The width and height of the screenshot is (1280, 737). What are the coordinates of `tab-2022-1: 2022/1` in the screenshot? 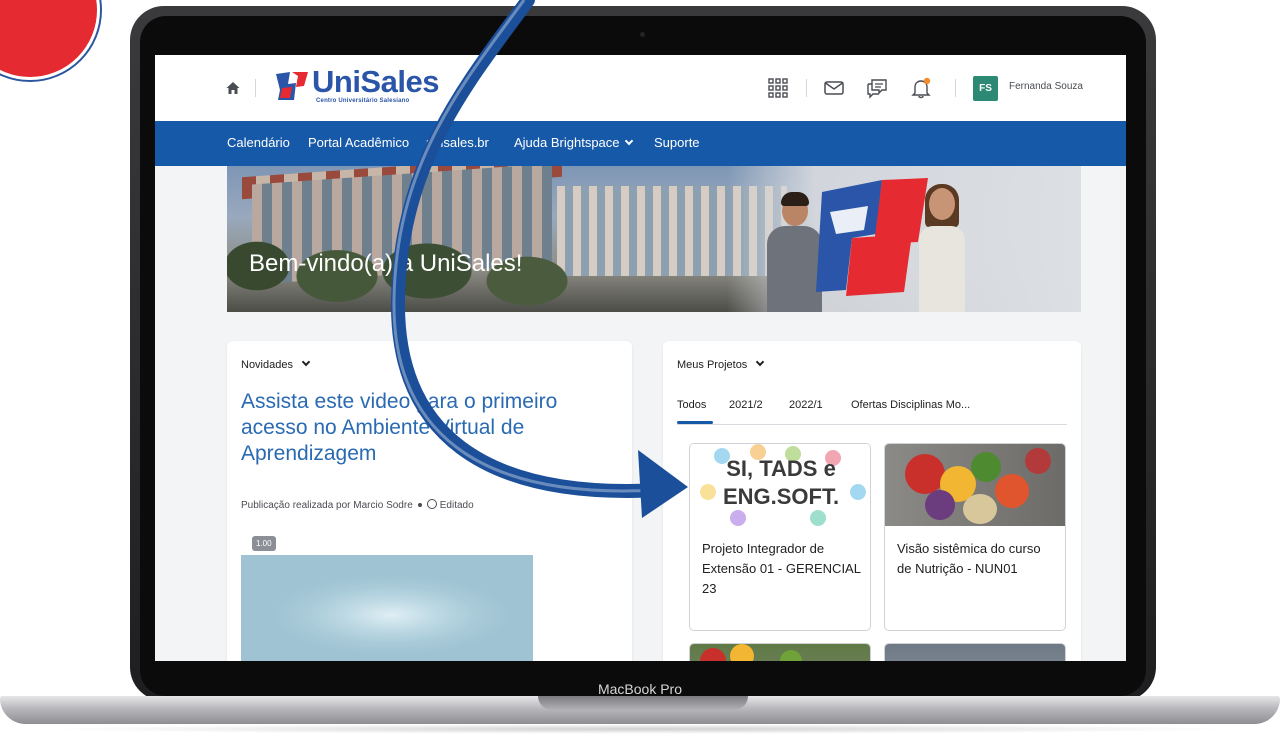 It's located at (806, 405).